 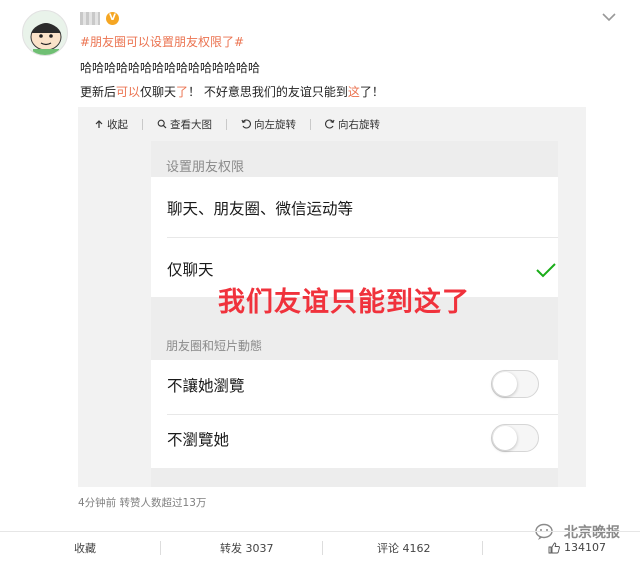 What do you see at coordinates (158, 92) in the screenshot?
I see `post-text-part: 仅聊天` at bounding box center [158, 92].